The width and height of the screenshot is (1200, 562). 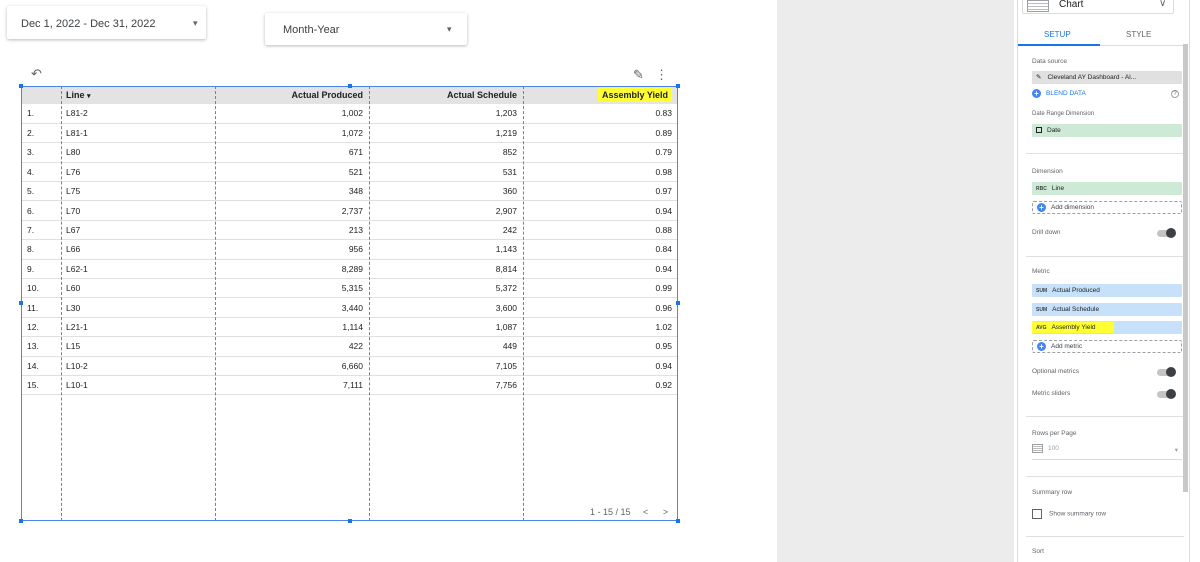 I want to click on metric-label: Metric, so click(x=1041, y=271).